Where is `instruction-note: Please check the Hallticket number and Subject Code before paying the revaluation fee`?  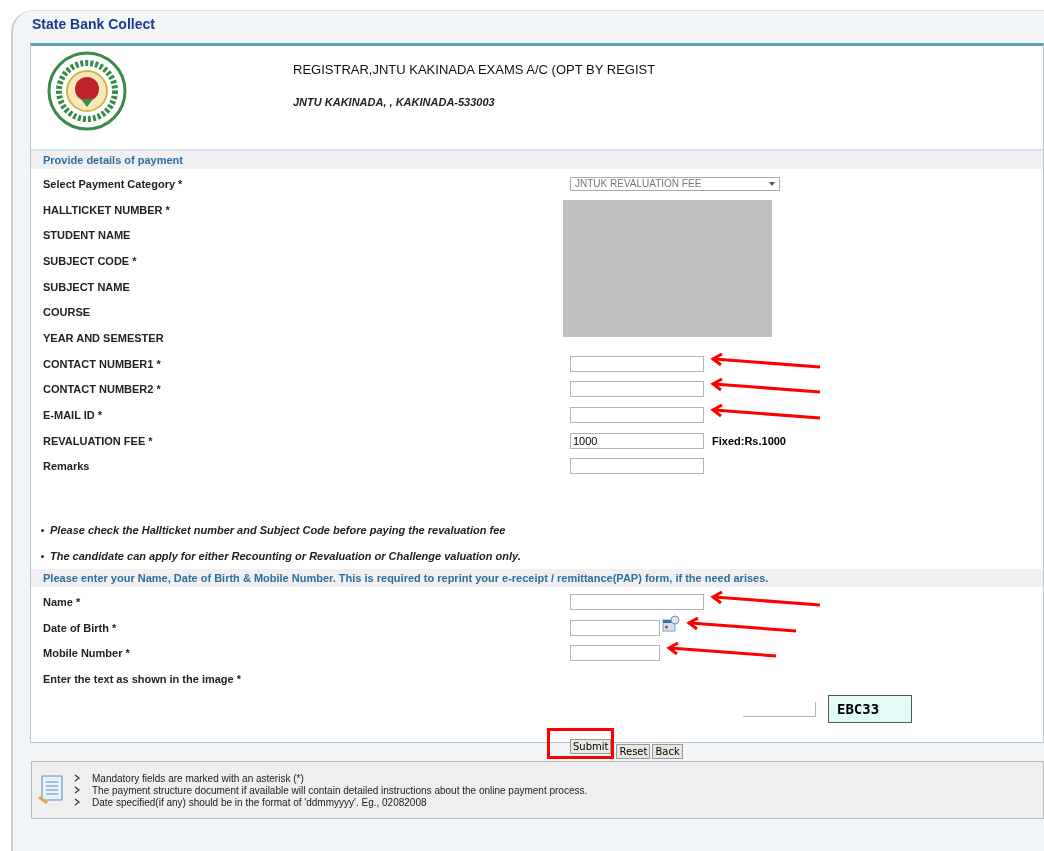
instruction-note: Please check the Hallticket number and Subject Code before paying the revaluation fee is located at coordinates (278, 530).